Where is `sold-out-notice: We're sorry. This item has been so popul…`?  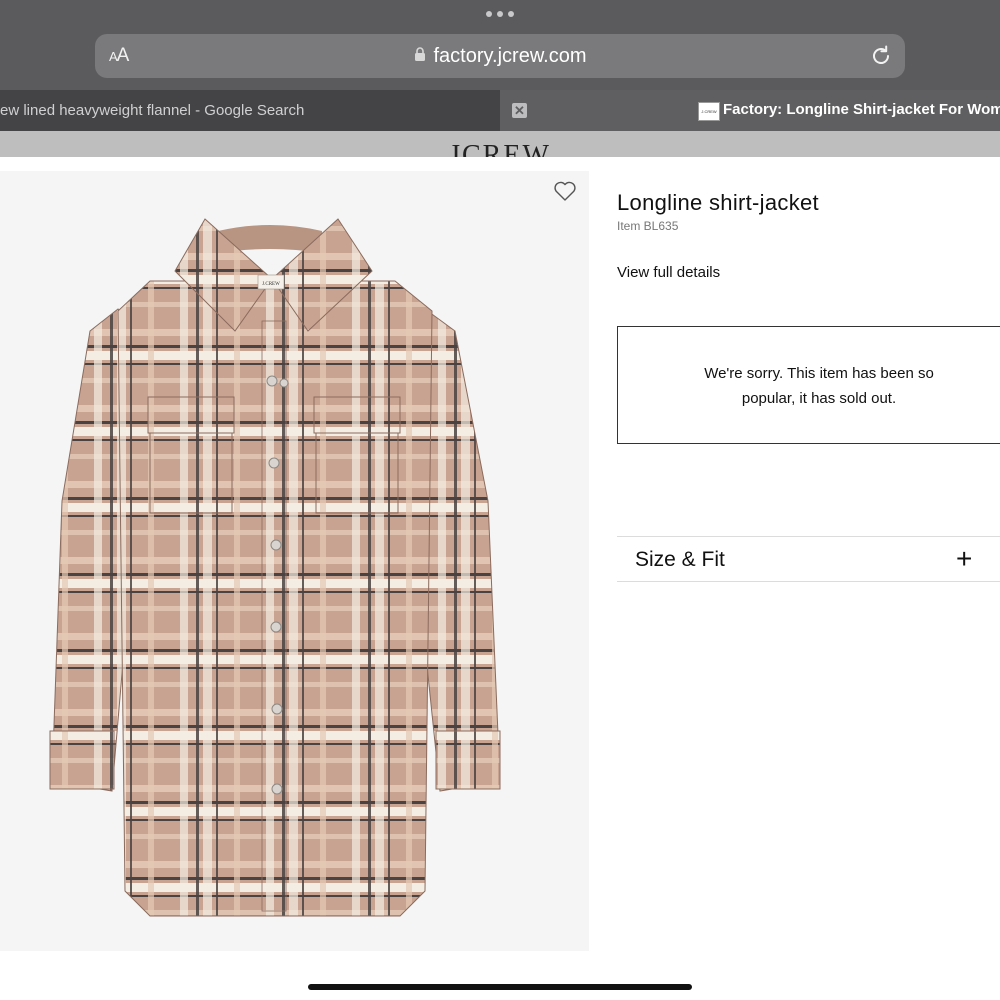 sold-out-notice: We're sorry. This item has been so popul… is located at coordinates (808, 385).